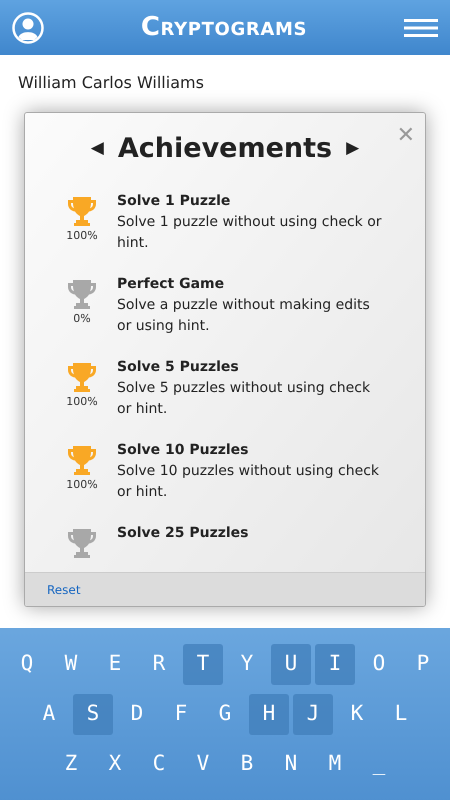  I want to click on next-button: ▶, so click(353, 149).